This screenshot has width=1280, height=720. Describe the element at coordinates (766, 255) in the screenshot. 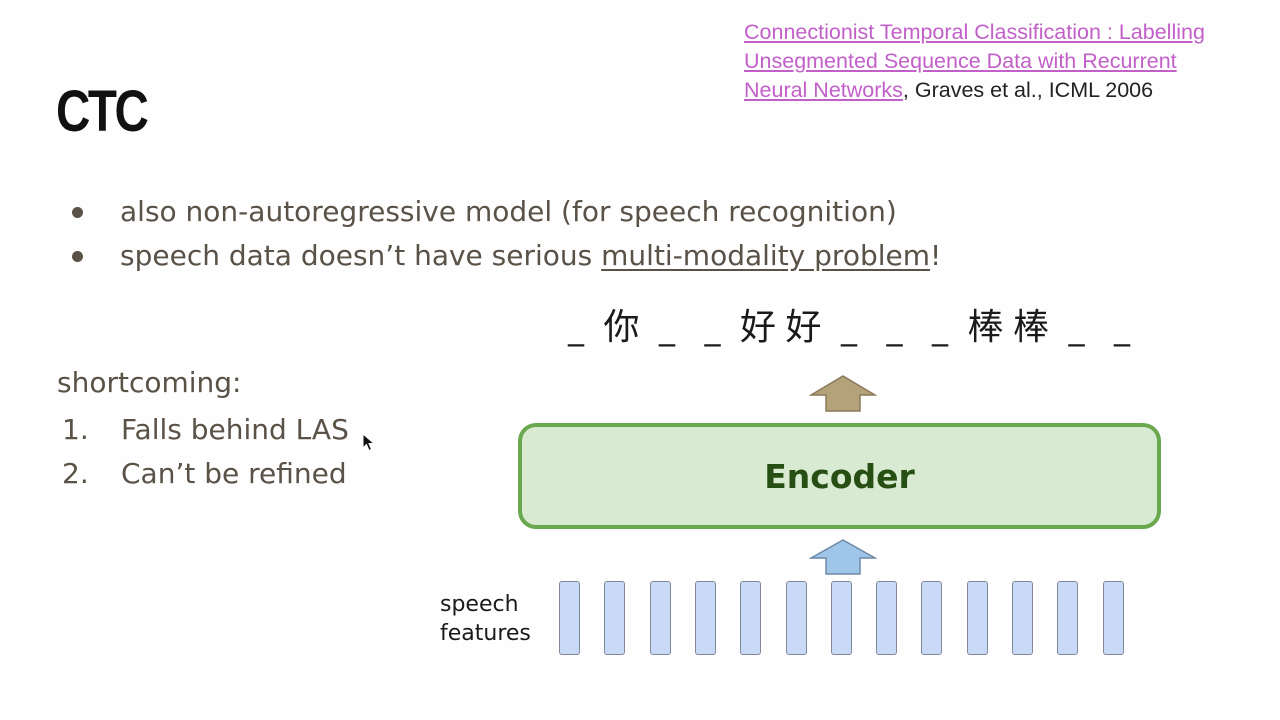

I see `bullet-underlined-phrase: multi-modality problem` at that location.